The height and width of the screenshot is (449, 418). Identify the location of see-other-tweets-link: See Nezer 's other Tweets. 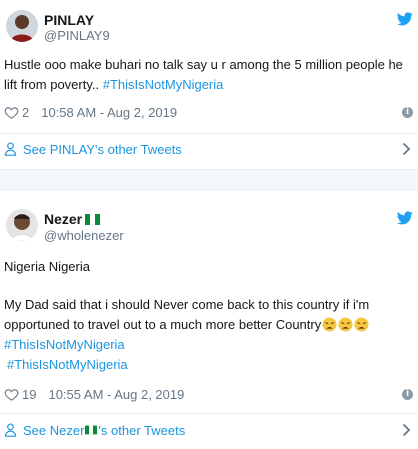
(94, 430).